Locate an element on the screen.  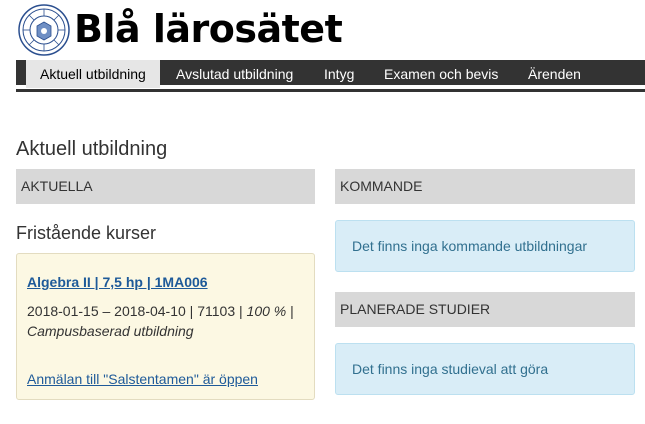
nav-tab-aktuell-utbildning: Aktuell utbildning is located at coordinates (93, 74).